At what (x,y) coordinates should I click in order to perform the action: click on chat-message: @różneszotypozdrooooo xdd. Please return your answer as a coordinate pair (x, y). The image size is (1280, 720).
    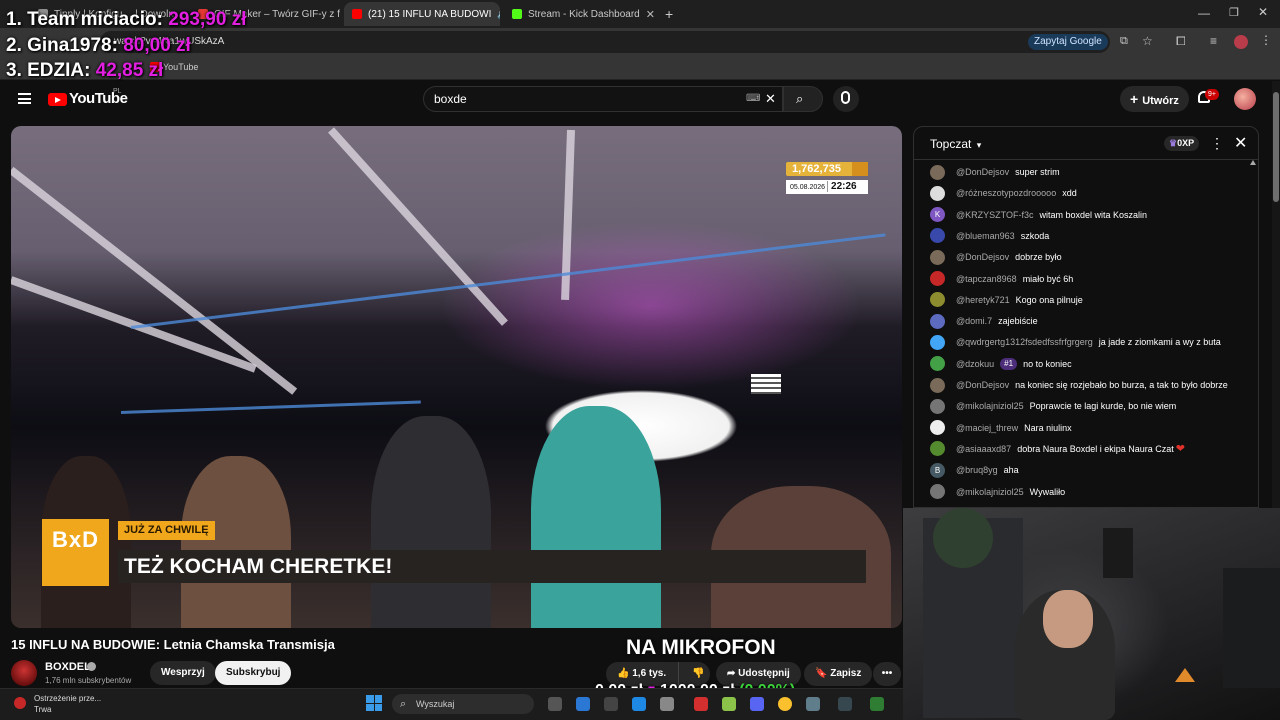
    Looking at the image, I should click on (1003, 193).